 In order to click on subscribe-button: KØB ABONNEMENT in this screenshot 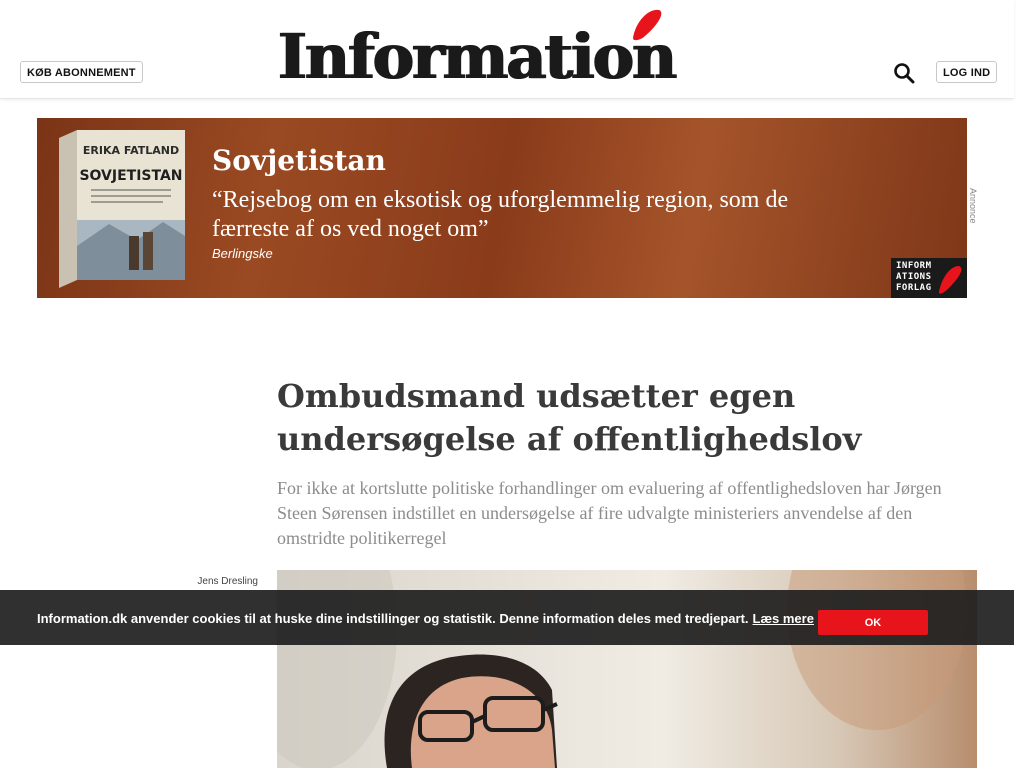, I will do `click(81, 72)`.